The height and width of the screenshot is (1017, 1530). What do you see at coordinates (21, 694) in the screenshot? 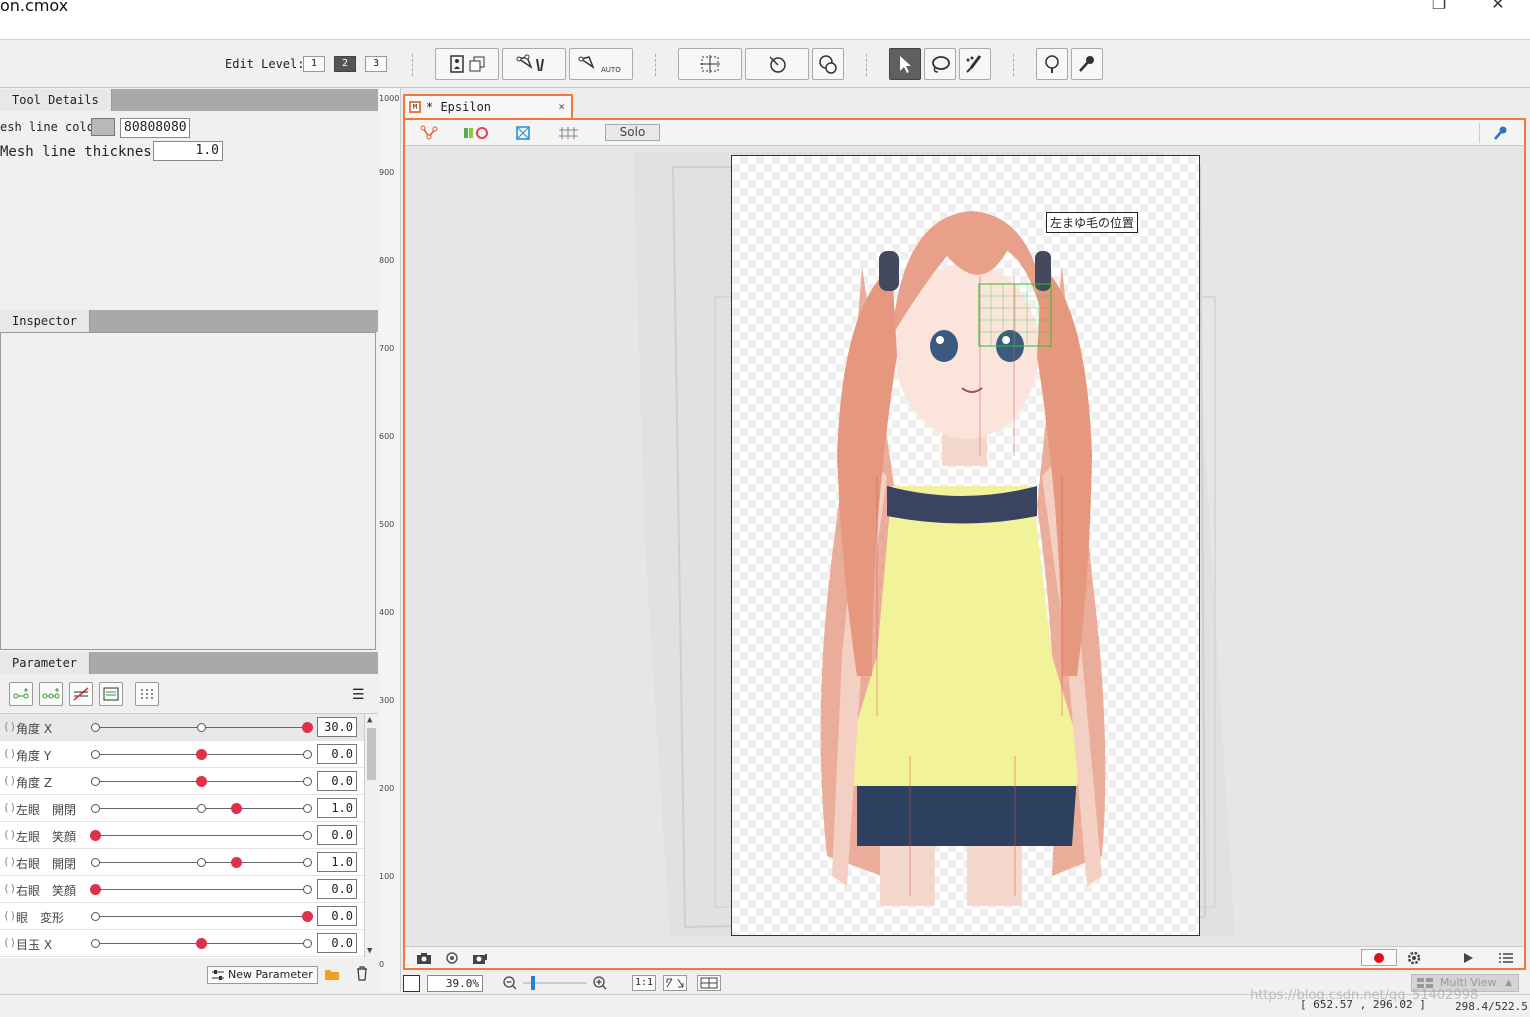
I see `add-key-button` at bounding box center [21, 694].